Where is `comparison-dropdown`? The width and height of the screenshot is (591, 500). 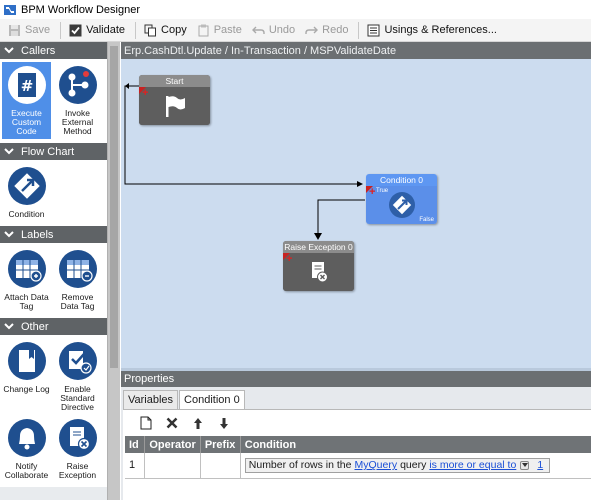 comparison-dropdown is located at coordinates (525, 465).